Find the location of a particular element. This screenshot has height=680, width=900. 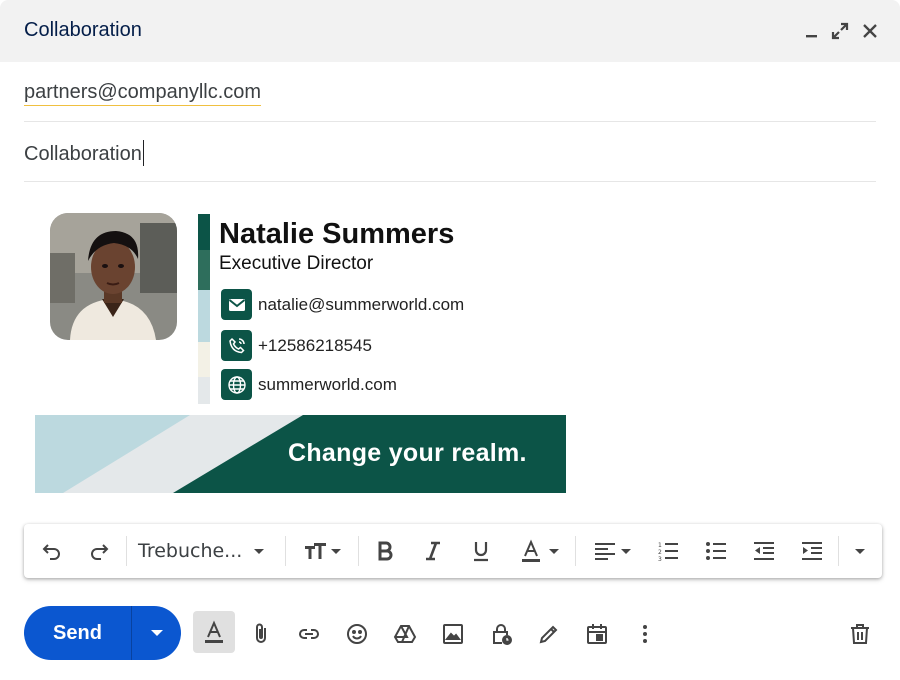

subject-text: Collaboration is located at coordinates (83, 154).